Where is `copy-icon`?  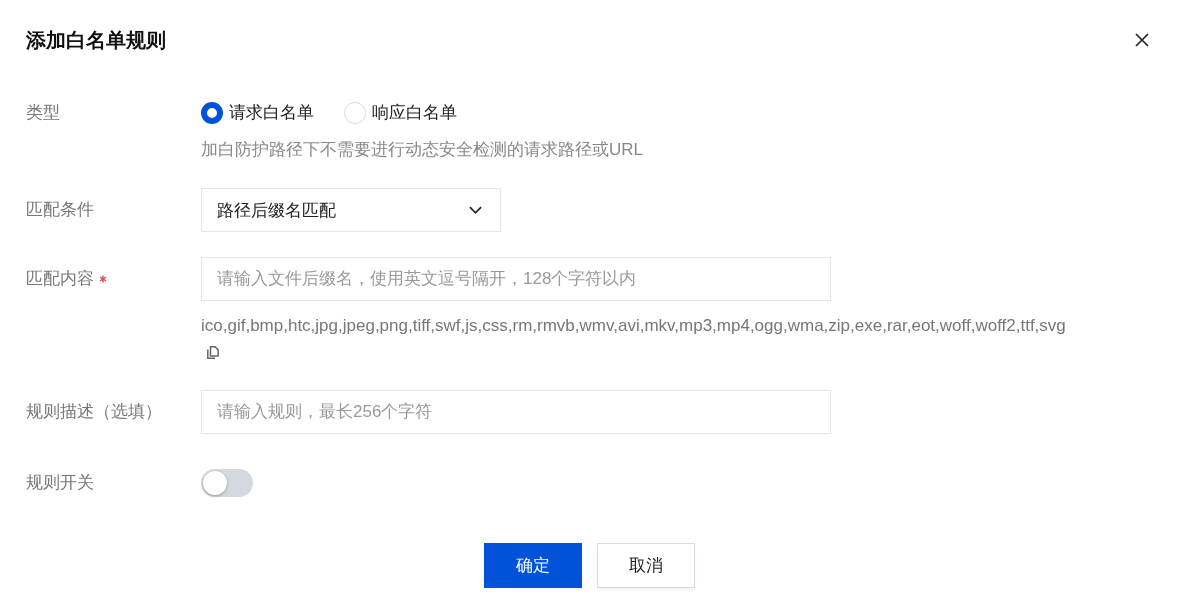
copy-icon is located at coordinates (213, 352).